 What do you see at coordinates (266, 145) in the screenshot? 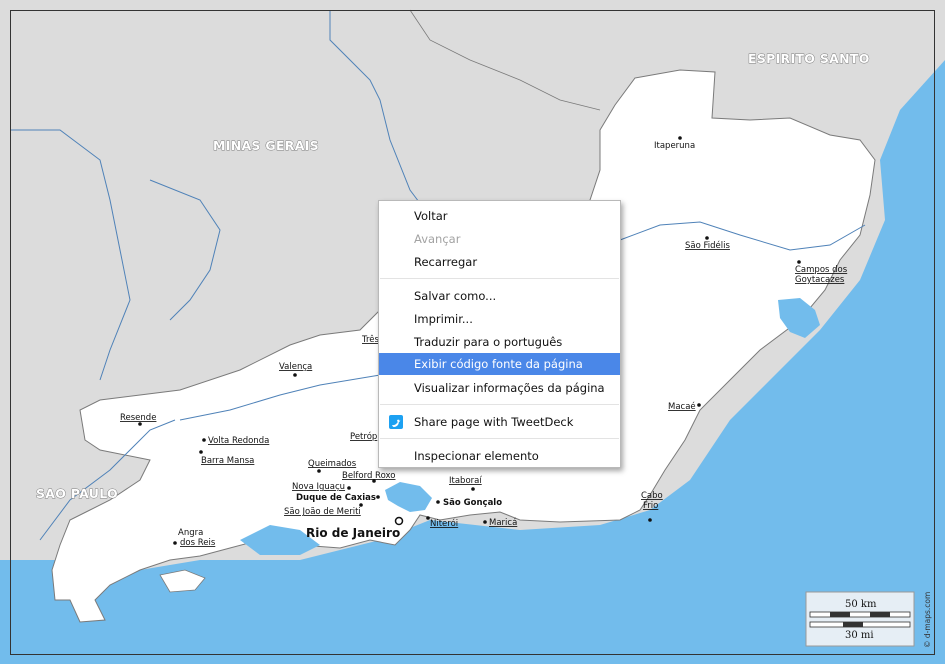
I see `label-minas-gerais: MINAS GERAIS` at bounding box center [266, 145].